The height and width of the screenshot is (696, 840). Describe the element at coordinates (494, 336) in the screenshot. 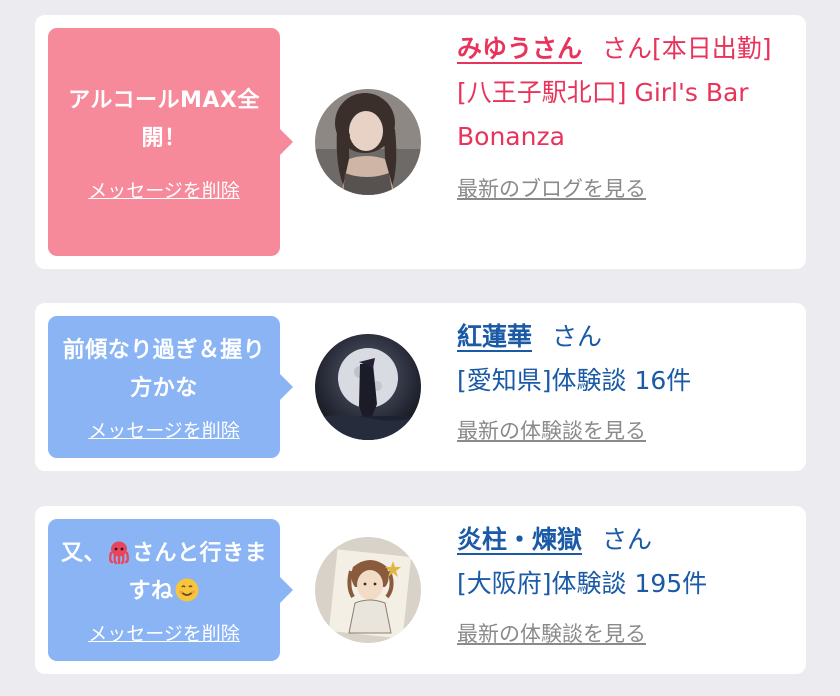

I see `profile-name-link: 紅蓮華` at that location.